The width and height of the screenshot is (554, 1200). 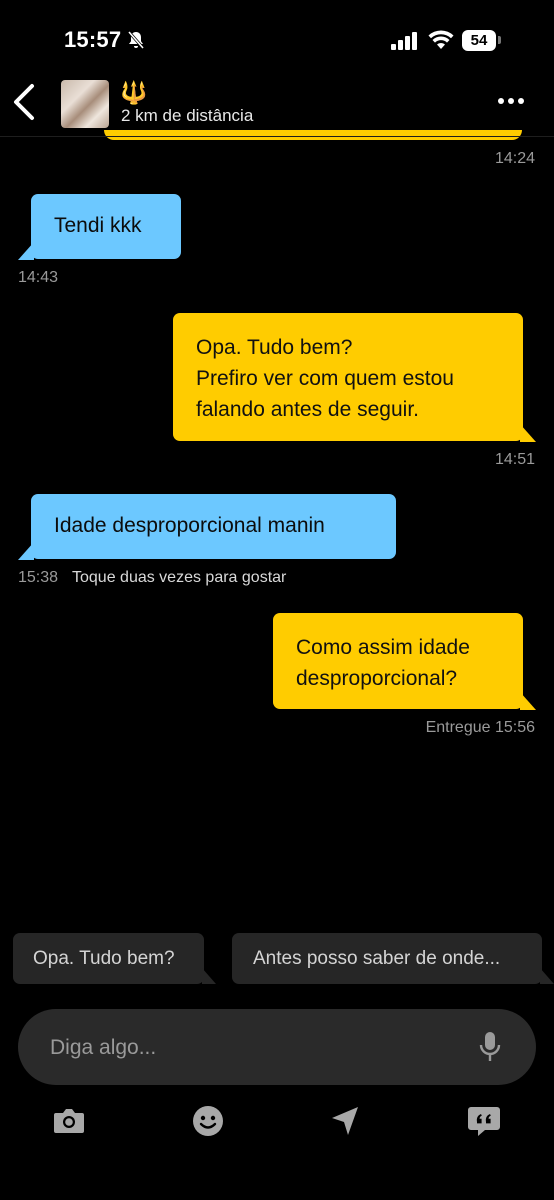 I want to click on battery-cap, so click(x=499, y=40).